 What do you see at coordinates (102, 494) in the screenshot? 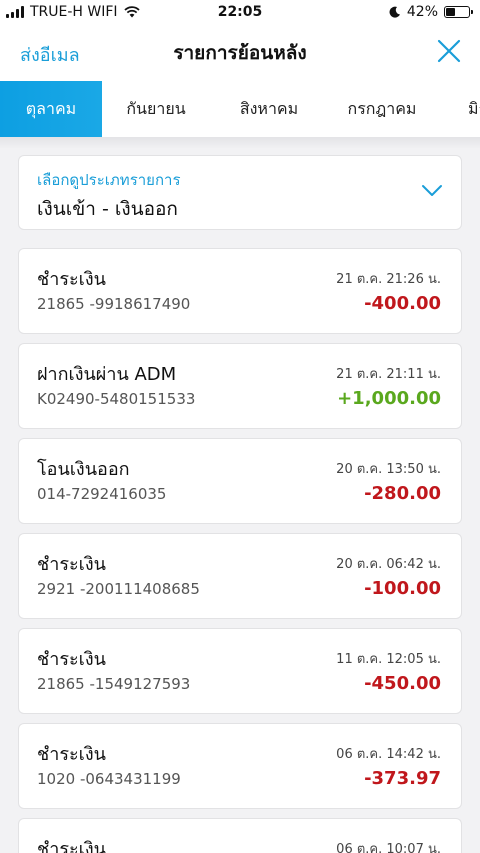
I see `transaction-reference: 014-7292416035` at bounding box center [102, 494].